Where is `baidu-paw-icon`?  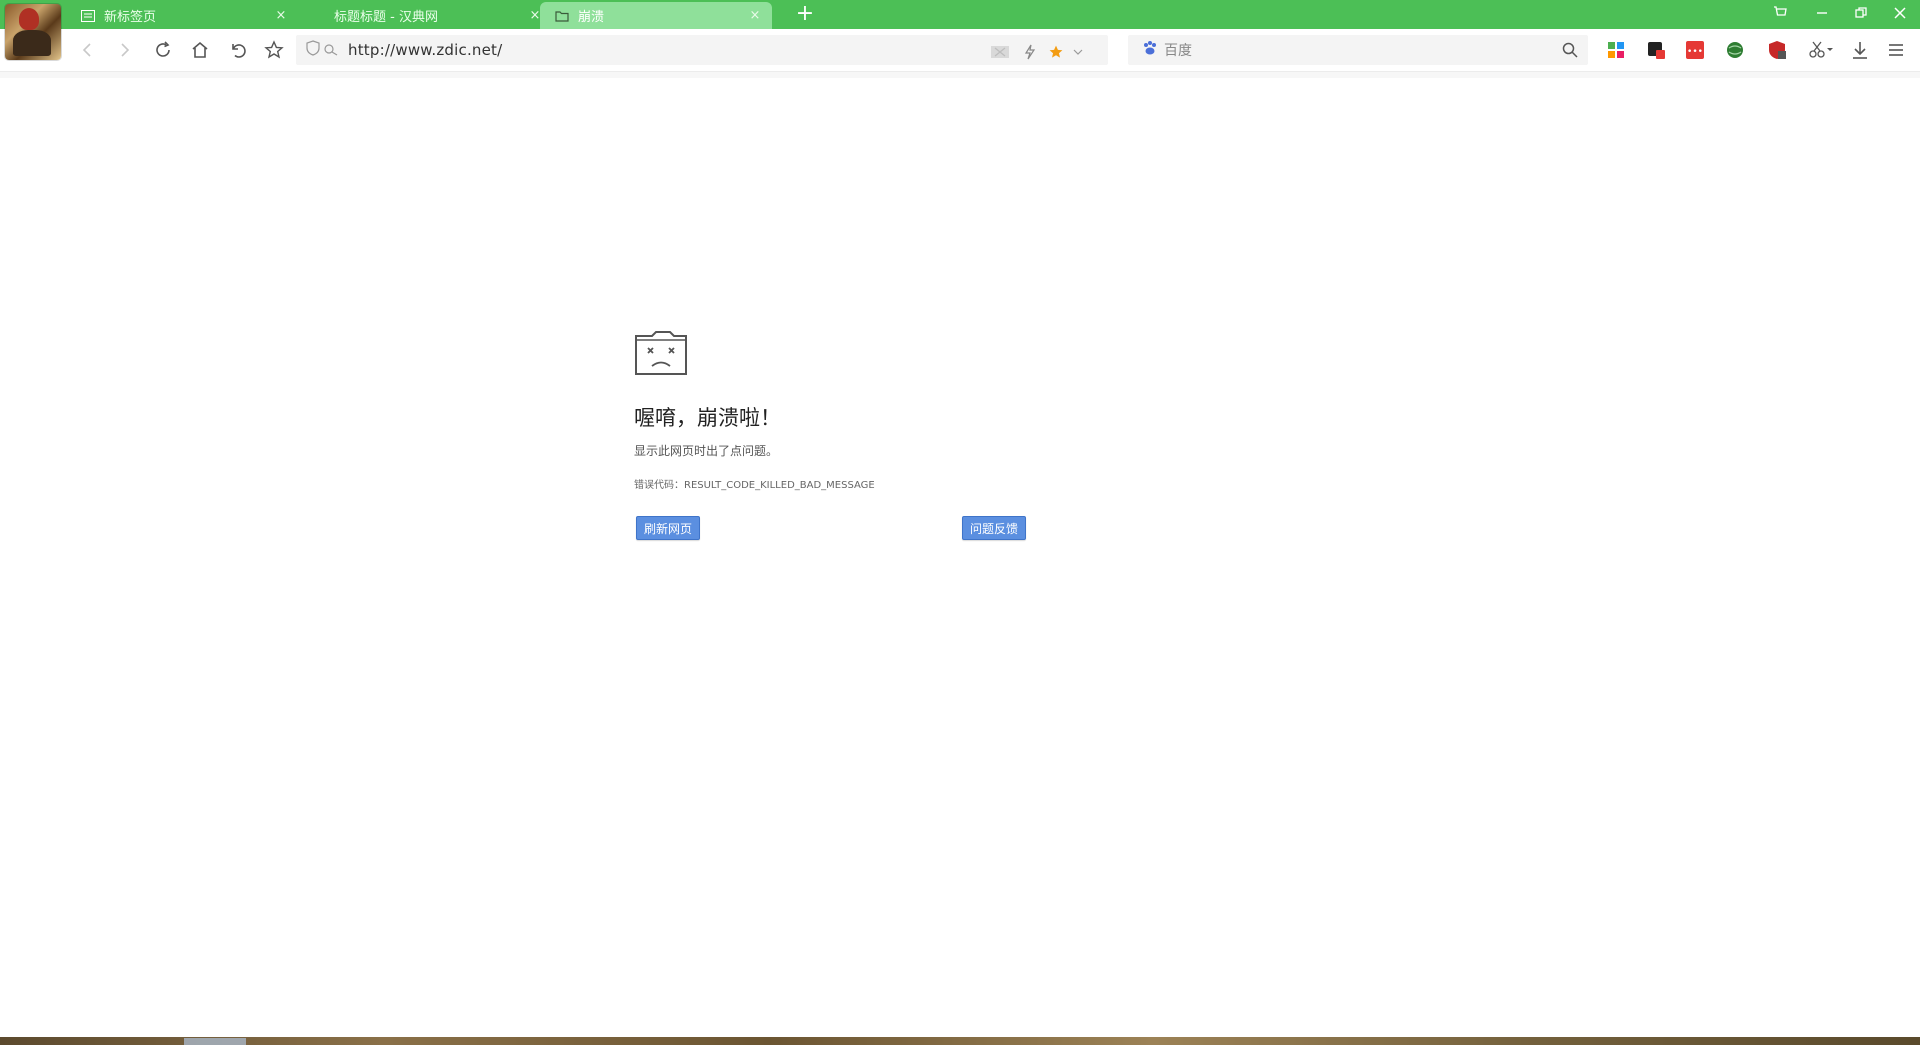 baidu-paw-icon is located at coordinates (1150, 50).